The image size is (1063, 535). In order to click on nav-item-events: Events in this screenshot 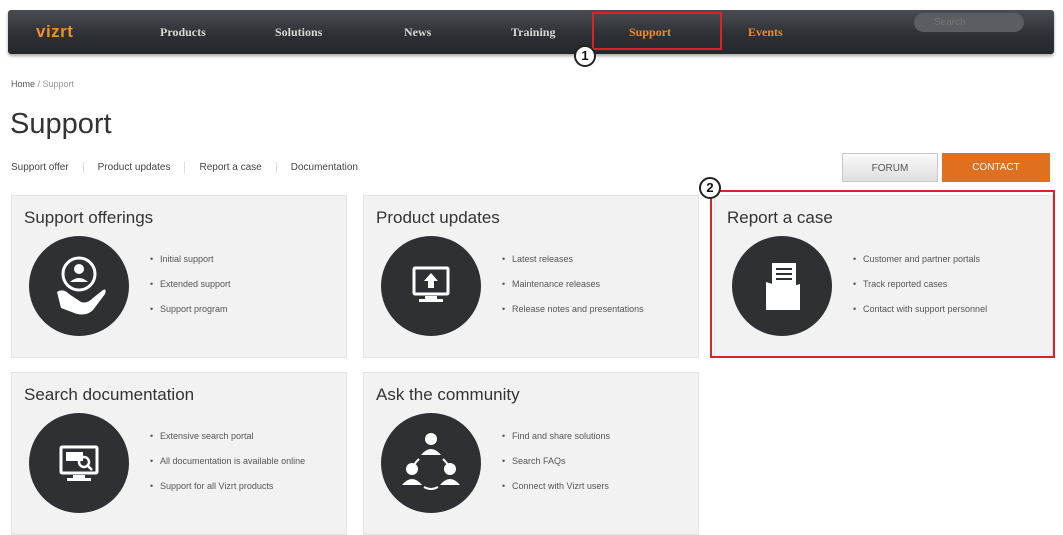, I will do `click(765, 32)`.